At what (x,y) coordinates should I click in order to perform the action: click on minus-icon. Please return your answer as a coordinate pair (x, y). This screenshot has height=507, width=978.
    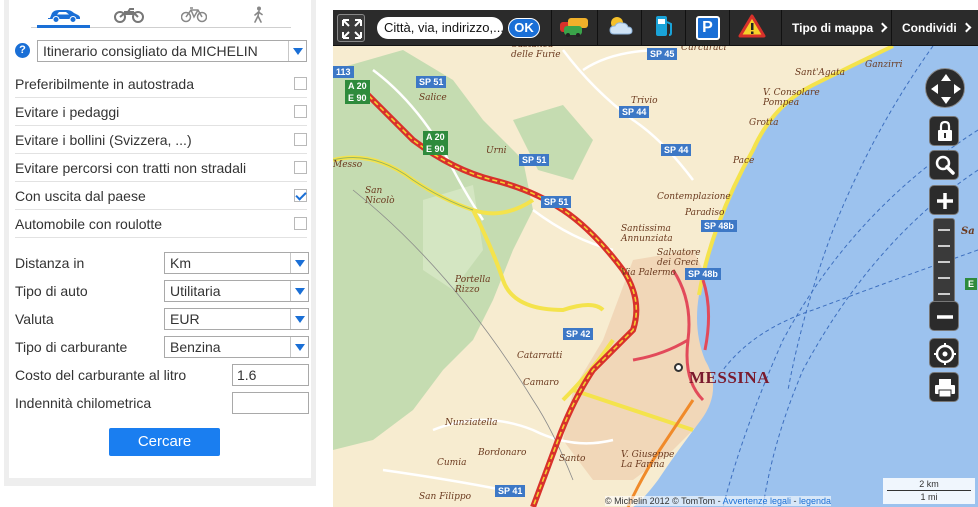
    Looking at the image, I should click on (945, 325).